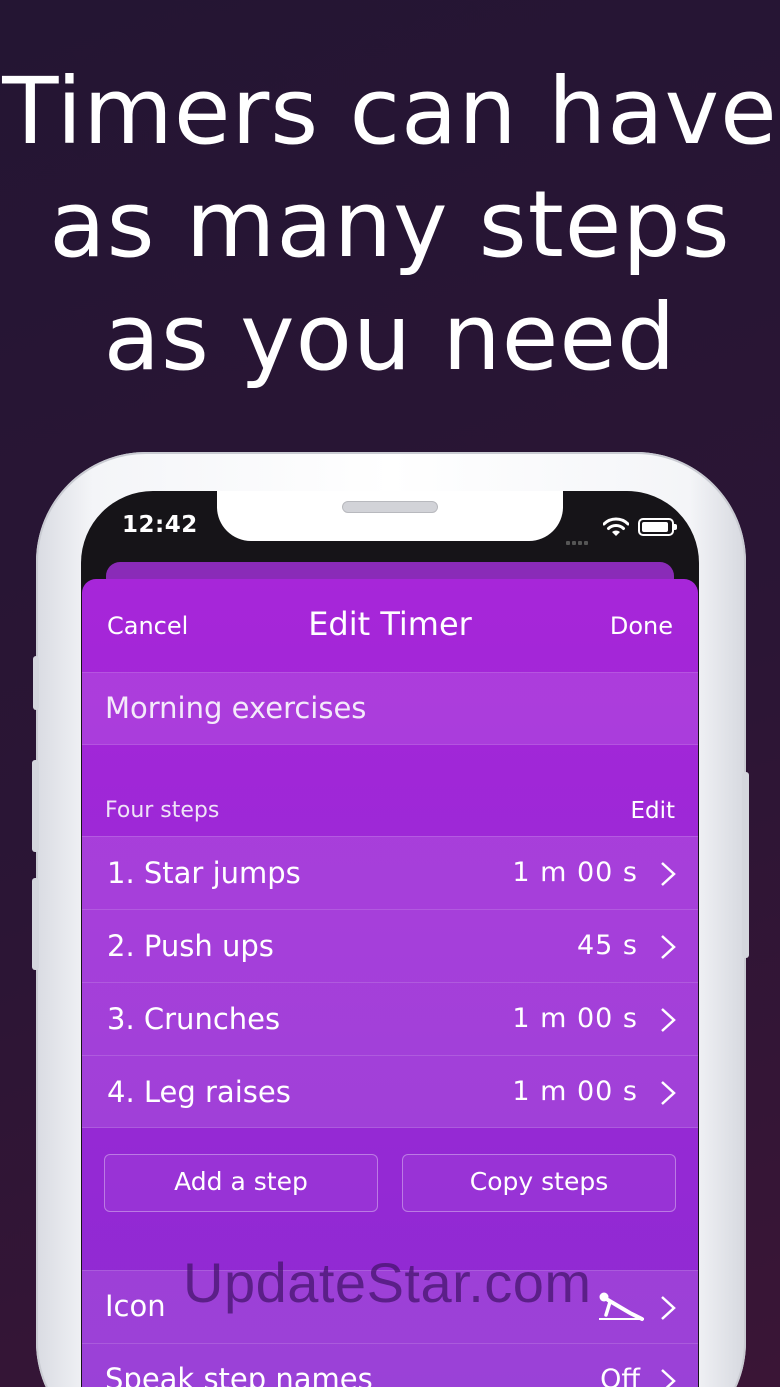  I want to click on nav-bar: Cancel Edit Timer Done, so click(390, 626).